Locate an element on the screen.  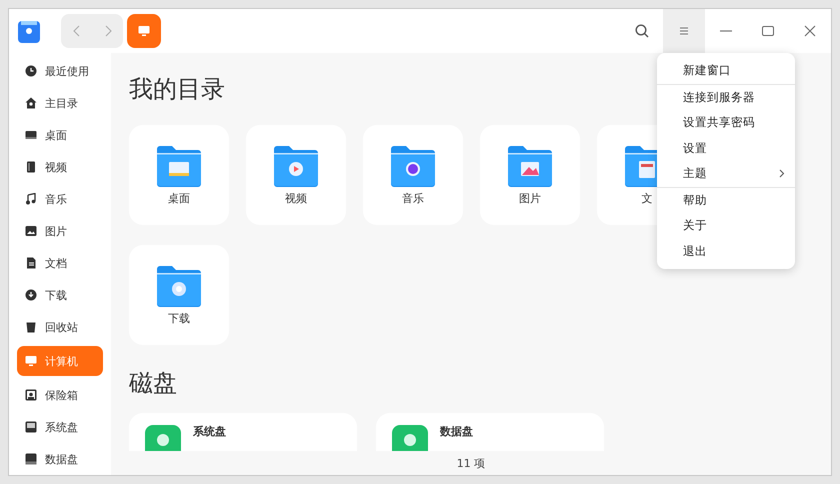
computer-breadcrumb is located at coordinates (144, 31).